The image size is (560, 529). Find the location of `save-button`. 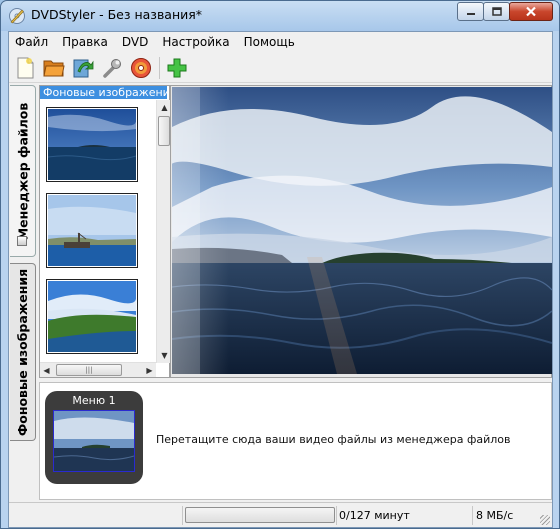

save-button is located at coordinates (83, 68).